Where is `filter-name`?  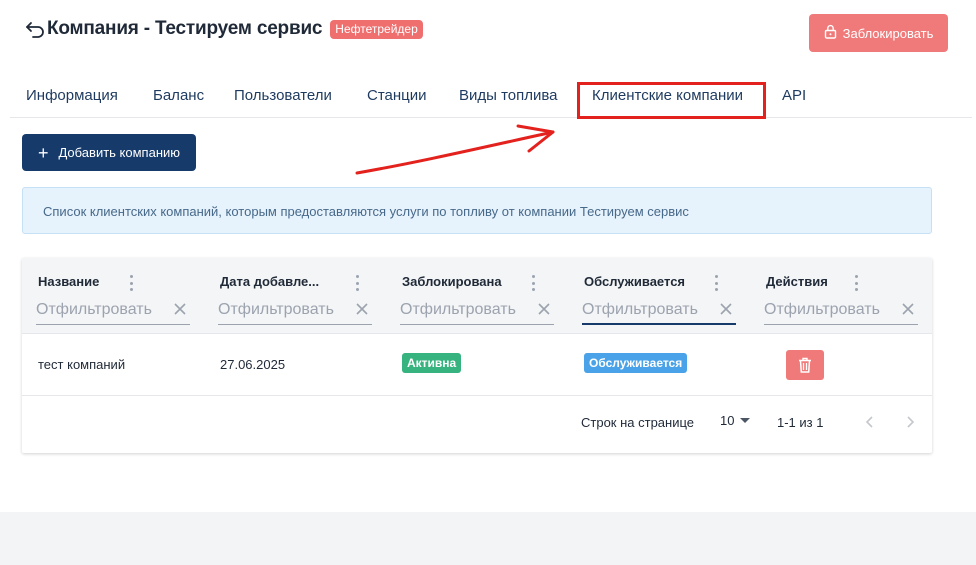 filter-name is located at coordinates (113, 311).